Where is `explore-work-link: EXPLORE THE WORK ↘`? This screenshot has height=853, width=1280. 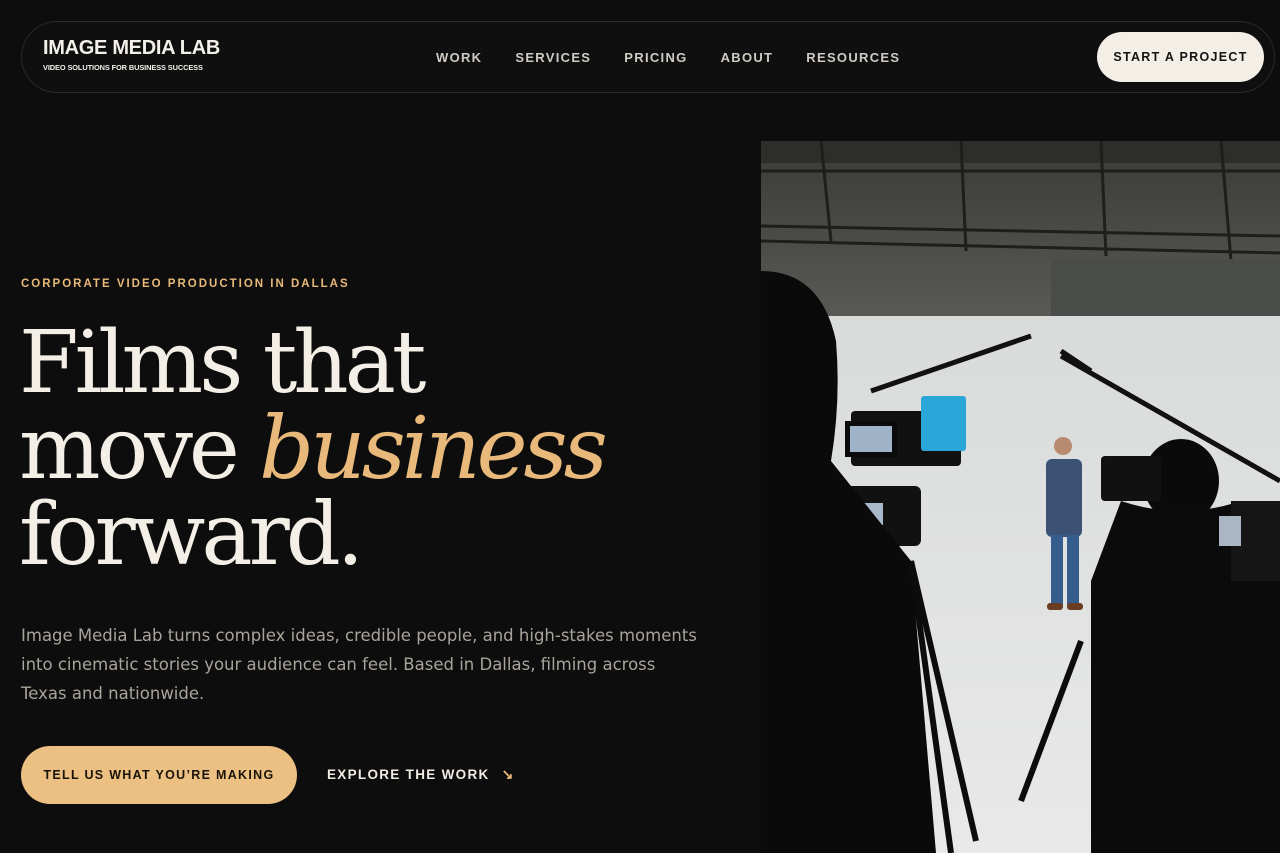 explore-work-link: EXPLORE THE WORK ↘ is located at coordinates (421, 774).